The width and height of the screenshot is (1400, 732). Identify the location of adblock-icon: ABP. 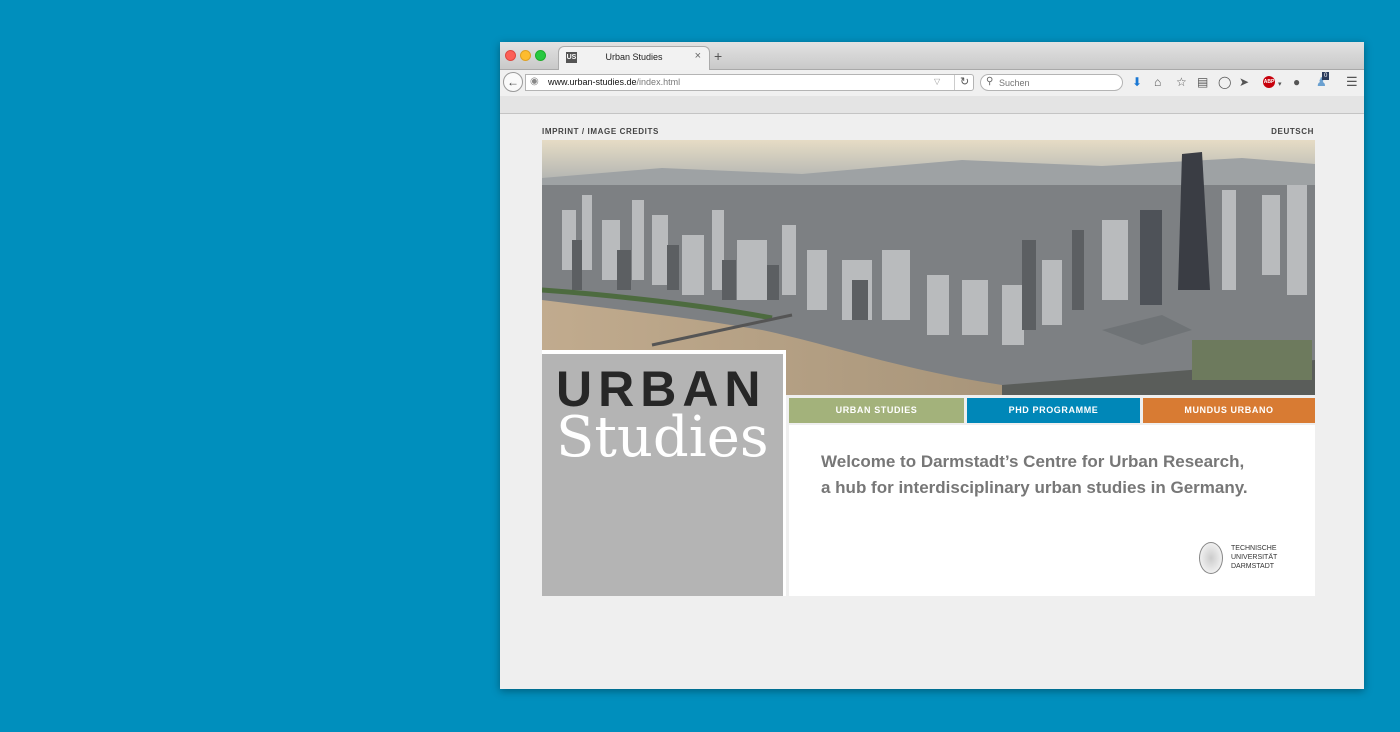
(1269, 82).